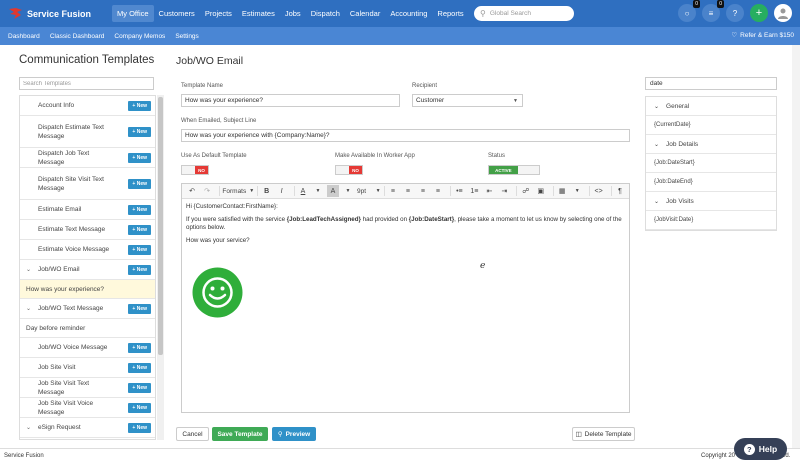 This screenshot has height=466, width=800. I want to click on template-search-input, so click(86, 83).